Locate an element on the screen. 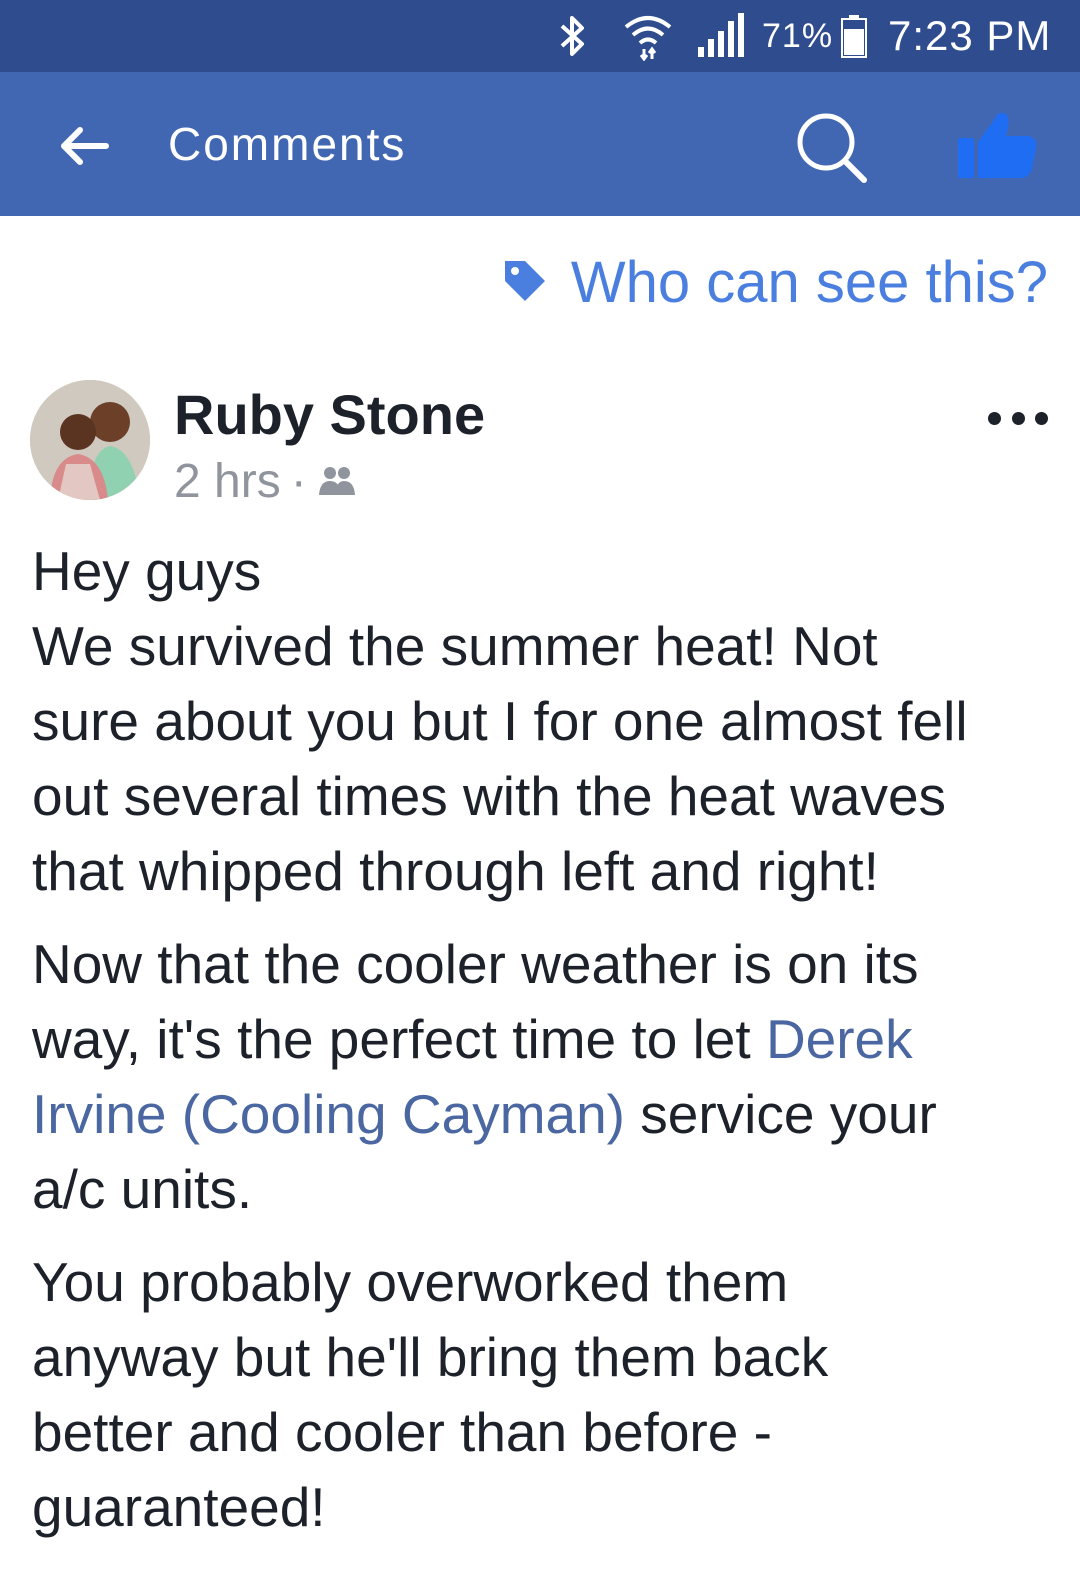  search-icon is located at coordinates (832, 148).